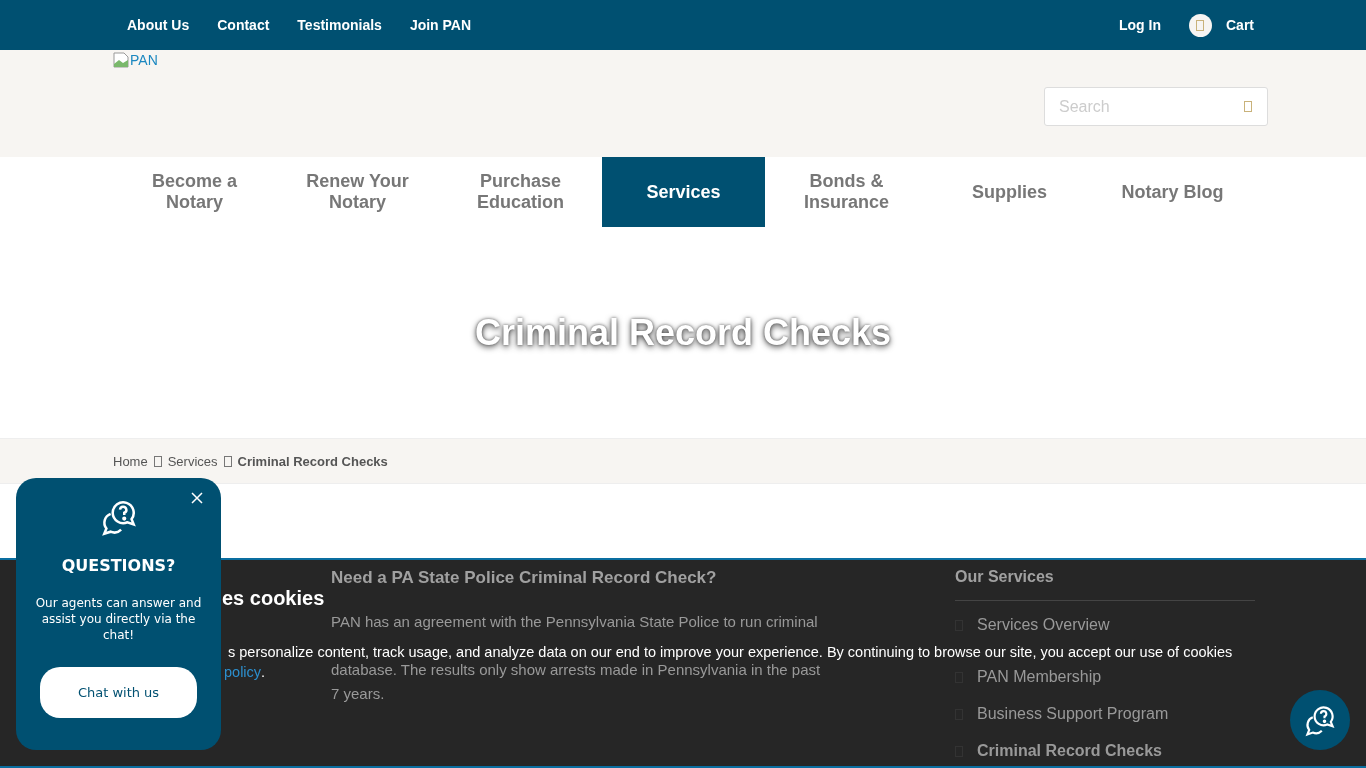 The image size is (1366, 768). Describe the element at coordinates (1062, 714) in the screenshot. I see `sidebar-link: Business Support Program` at that location.